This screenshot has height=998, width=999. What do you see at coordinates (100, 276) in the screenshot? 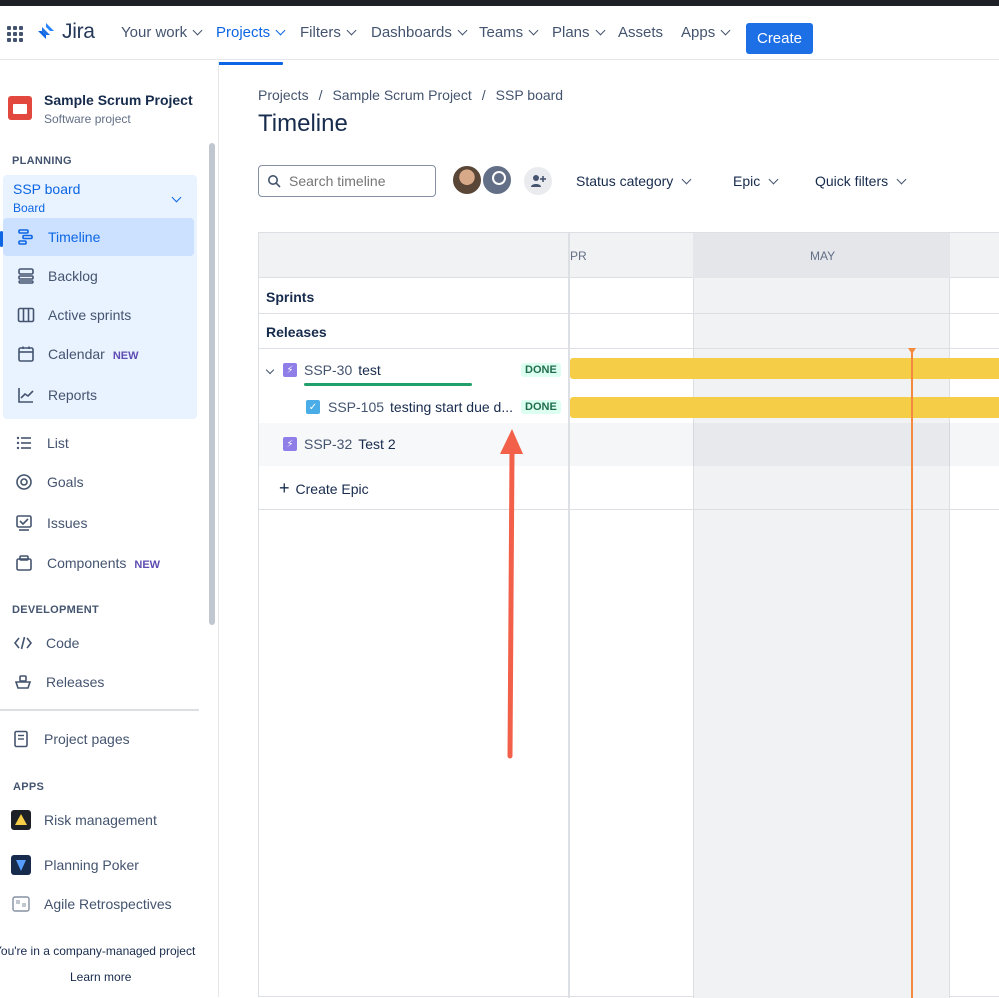
I see `sidebar-item-backlog: Backlog` at bounding box center [100, 276].